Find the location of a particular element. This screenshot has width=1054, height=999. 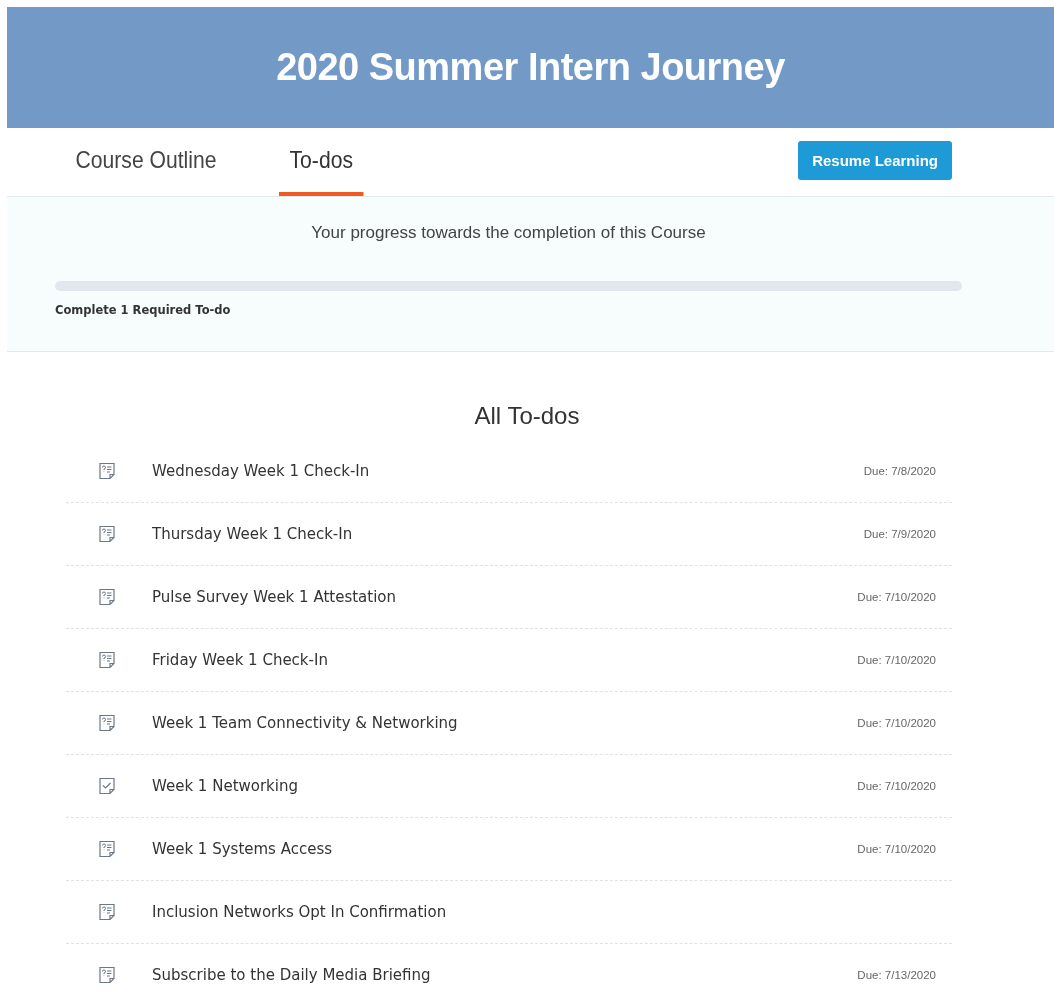

todo-title: Thursday Week 1 Check-In is located at coordinates (508, 534).